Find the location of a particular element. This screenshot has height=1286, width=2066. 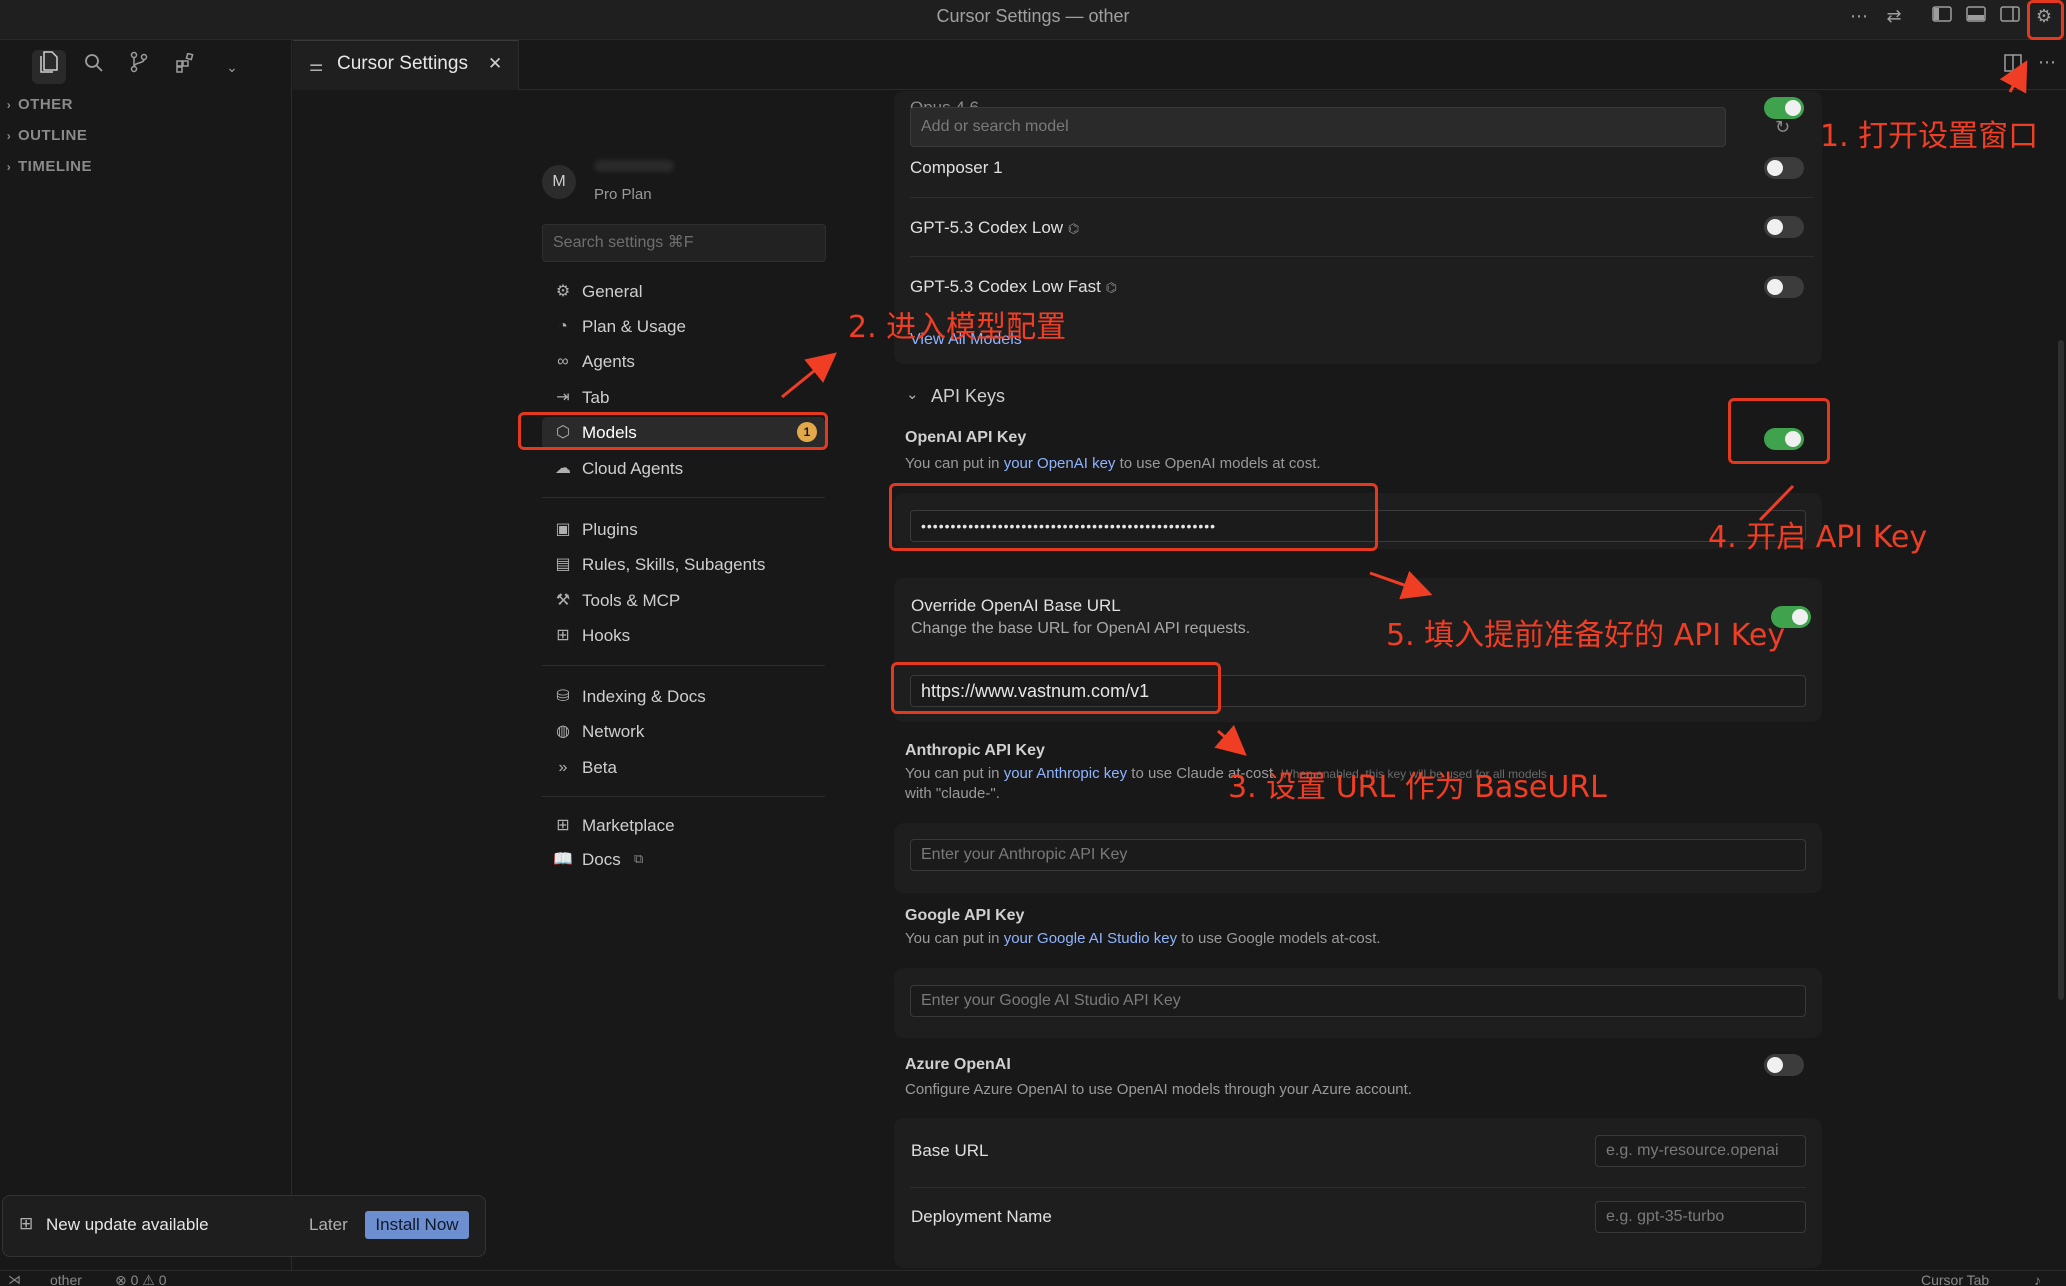

status-bar is located at coordinates (1033, 1278).